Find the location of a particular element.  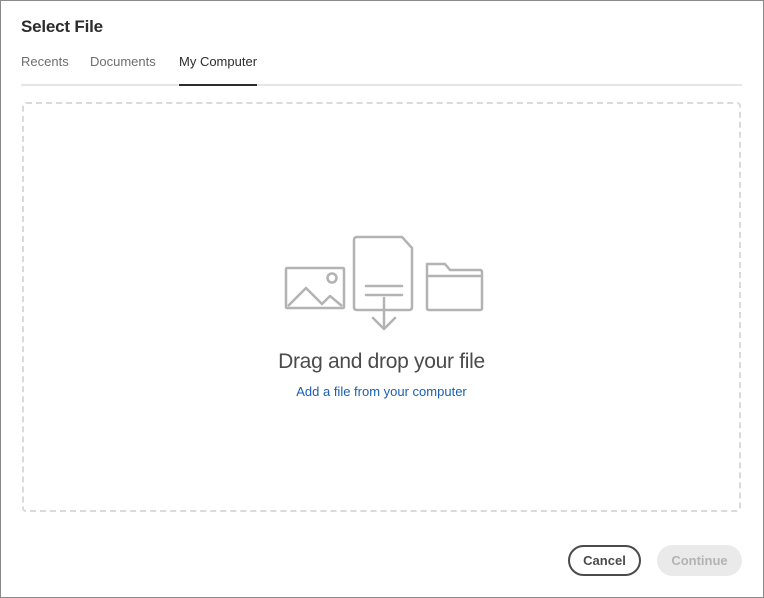

folder-icon is located at coordinates (454, 287).